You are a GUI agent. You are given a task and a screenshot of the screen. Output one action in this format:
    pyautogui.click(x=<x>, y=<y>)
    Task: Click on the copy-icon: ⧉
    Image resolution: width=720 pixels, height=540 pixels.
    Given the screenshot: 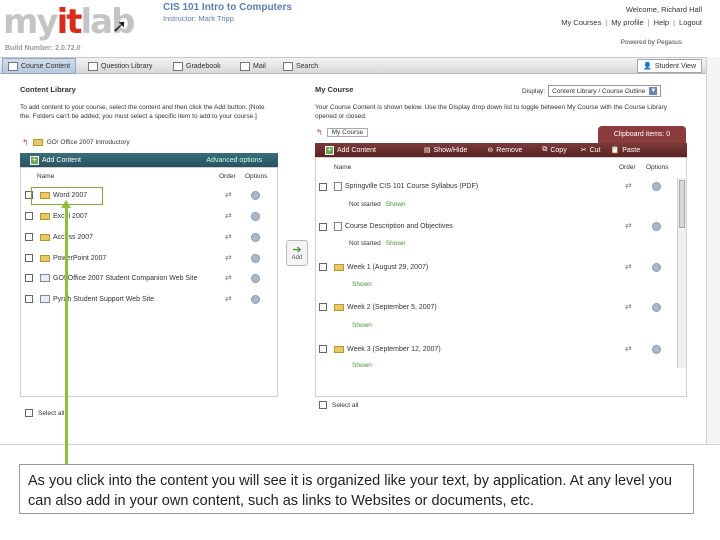 What is the action you would take?
    pyautogui.click(x=545, y=149)
    